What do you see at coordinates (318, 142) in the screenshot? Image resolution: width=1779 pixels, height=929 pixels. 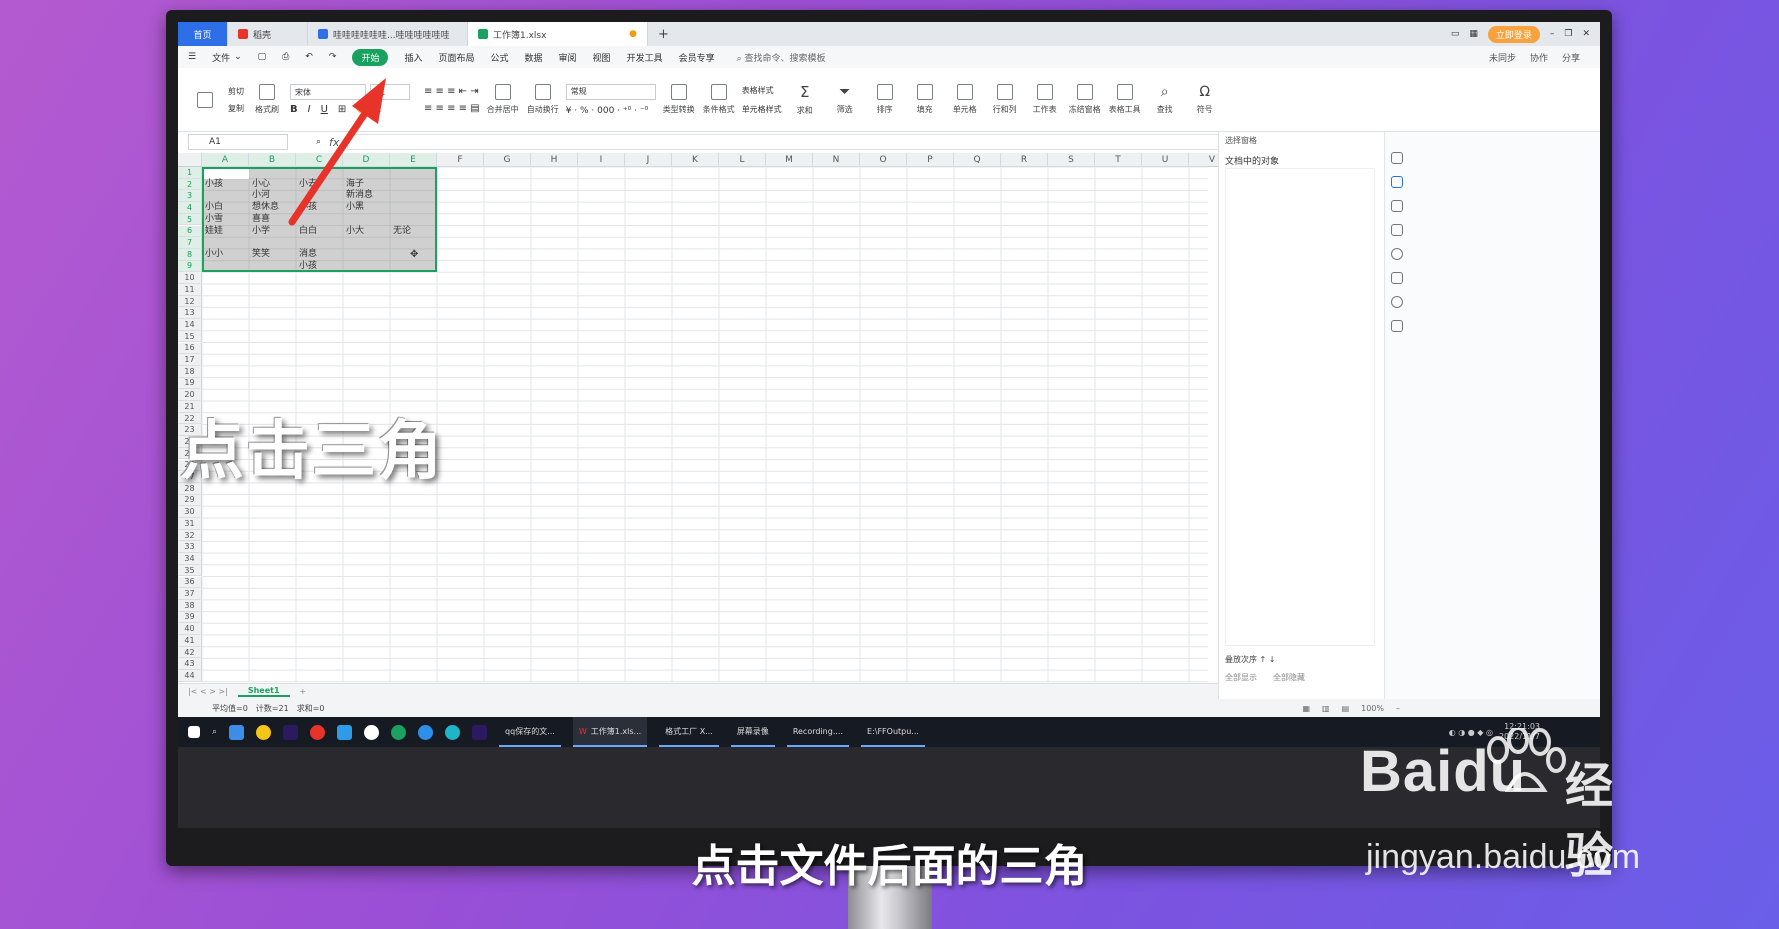 I see `zoom-search-icon: ⌕` at bounding box center [318, 142].